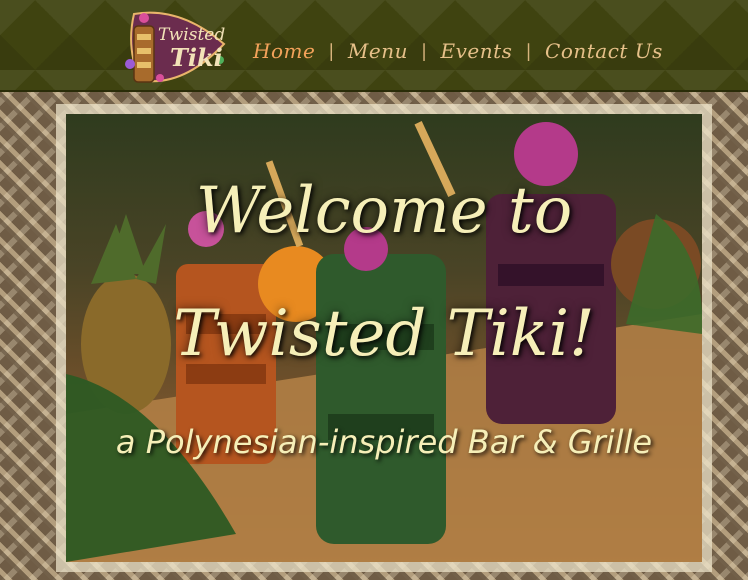 Image resolution: width=748 pixels, height=580 pixels. What do you see at coordinates (384, 442) in the screenshot?
I see `hero-subtitle: a Polynesian-inspired Bar & Grille` at bounding box center [384, 442].